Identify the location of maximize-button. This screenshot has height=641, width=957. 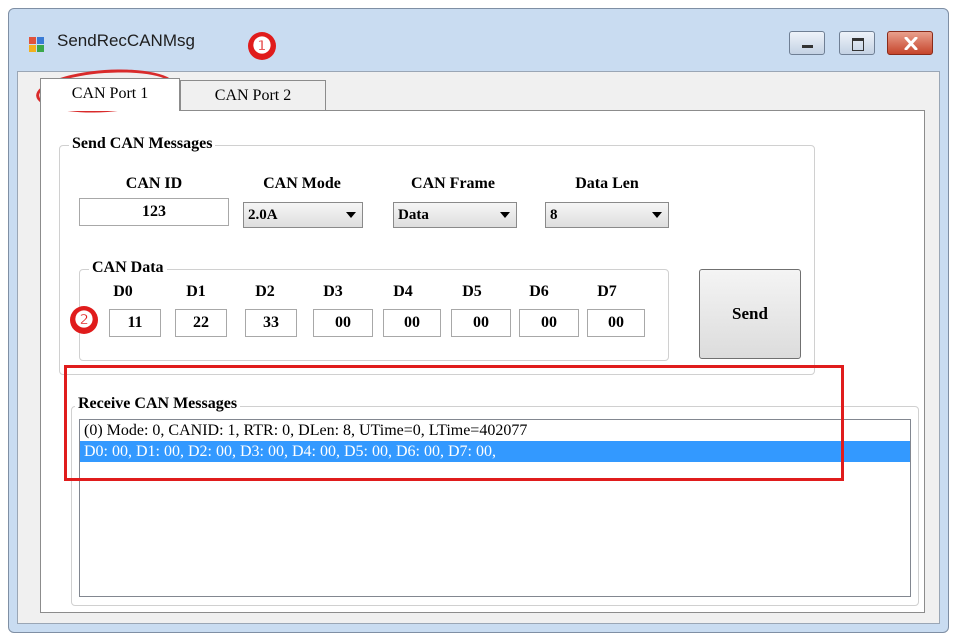
(857, 43).